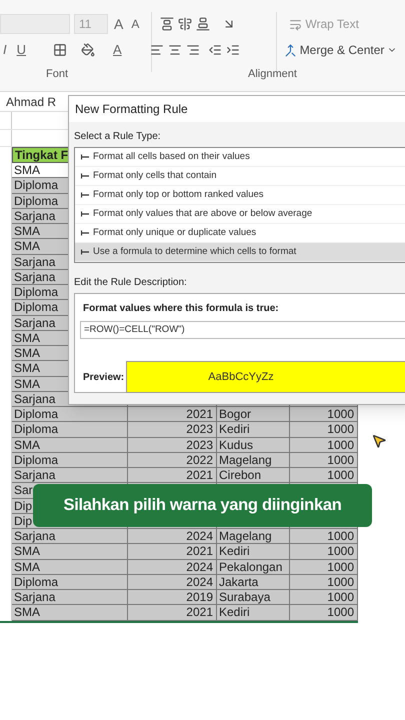  I want to click on indent-decrease-icon, so click(215, 50).